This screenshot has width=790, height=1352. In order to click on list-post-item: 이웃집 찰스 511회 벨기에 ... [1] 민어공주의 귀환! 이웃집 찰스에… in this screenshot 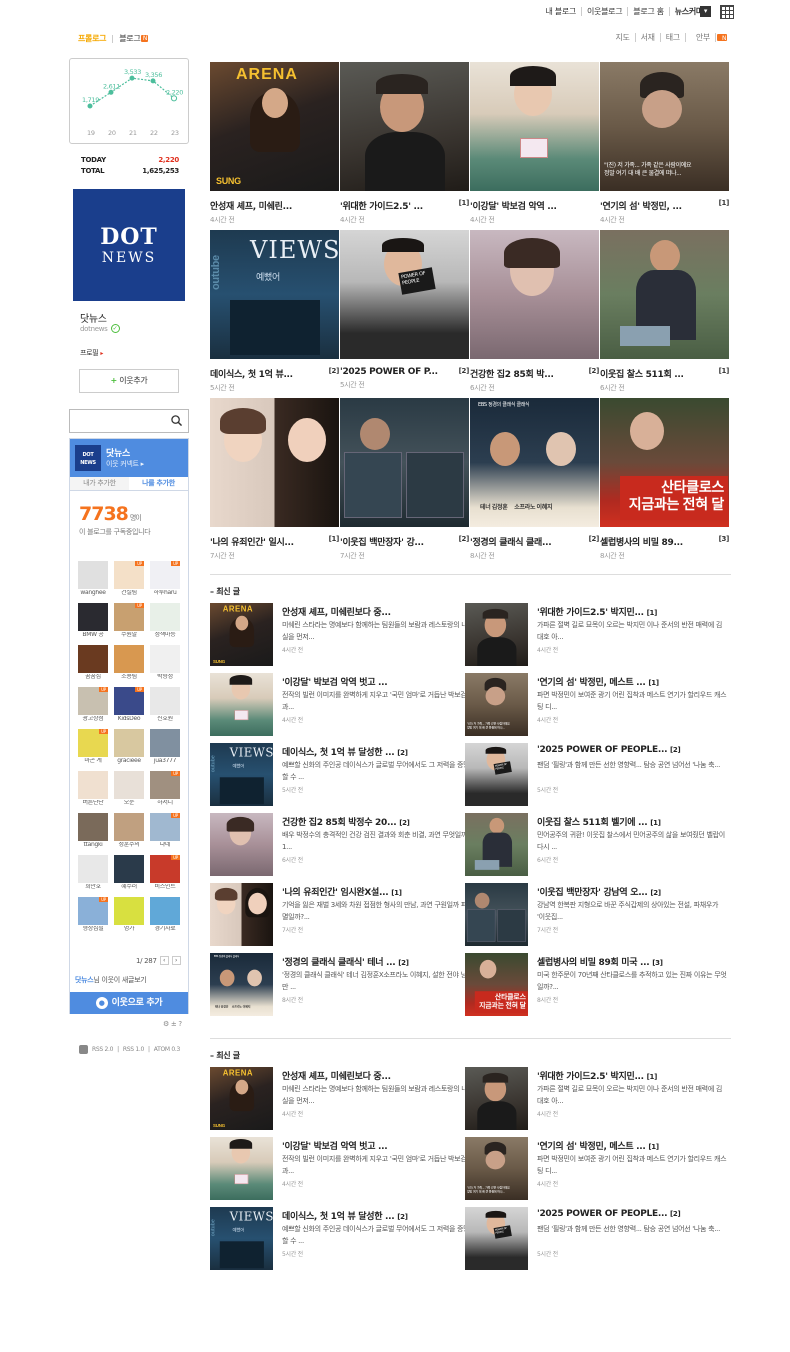, I will do `click(596, 845)`.